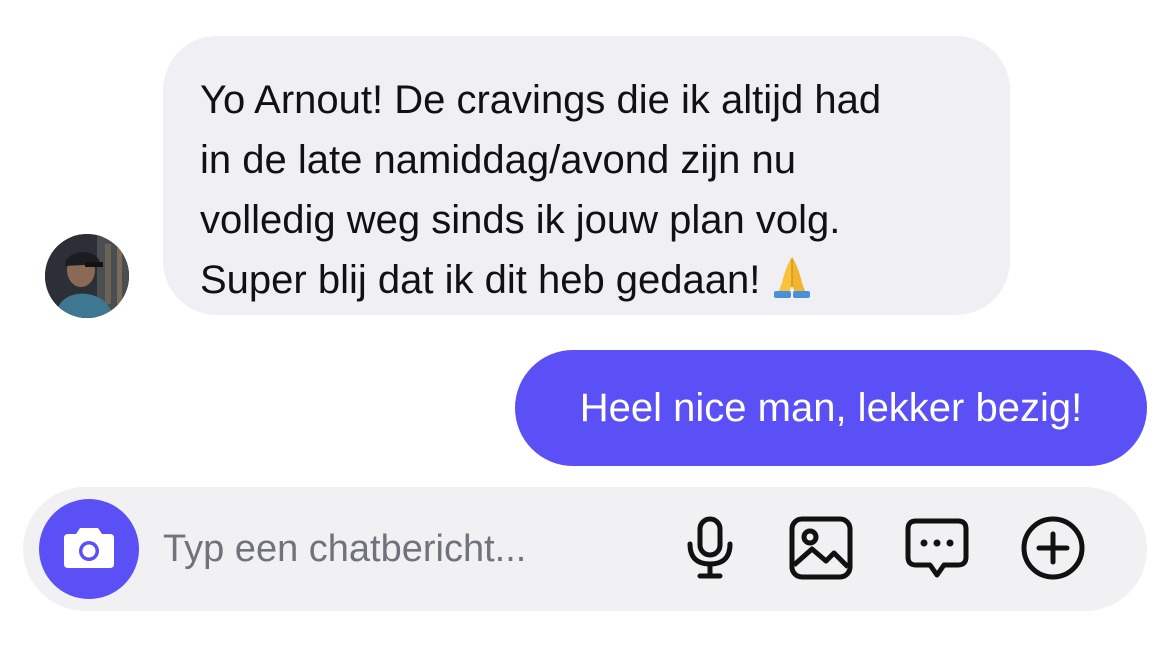 Image resolution: width=1170 pixels, height=652 pixels. I want to click on plus-circle-icon, so click(1053, 550).